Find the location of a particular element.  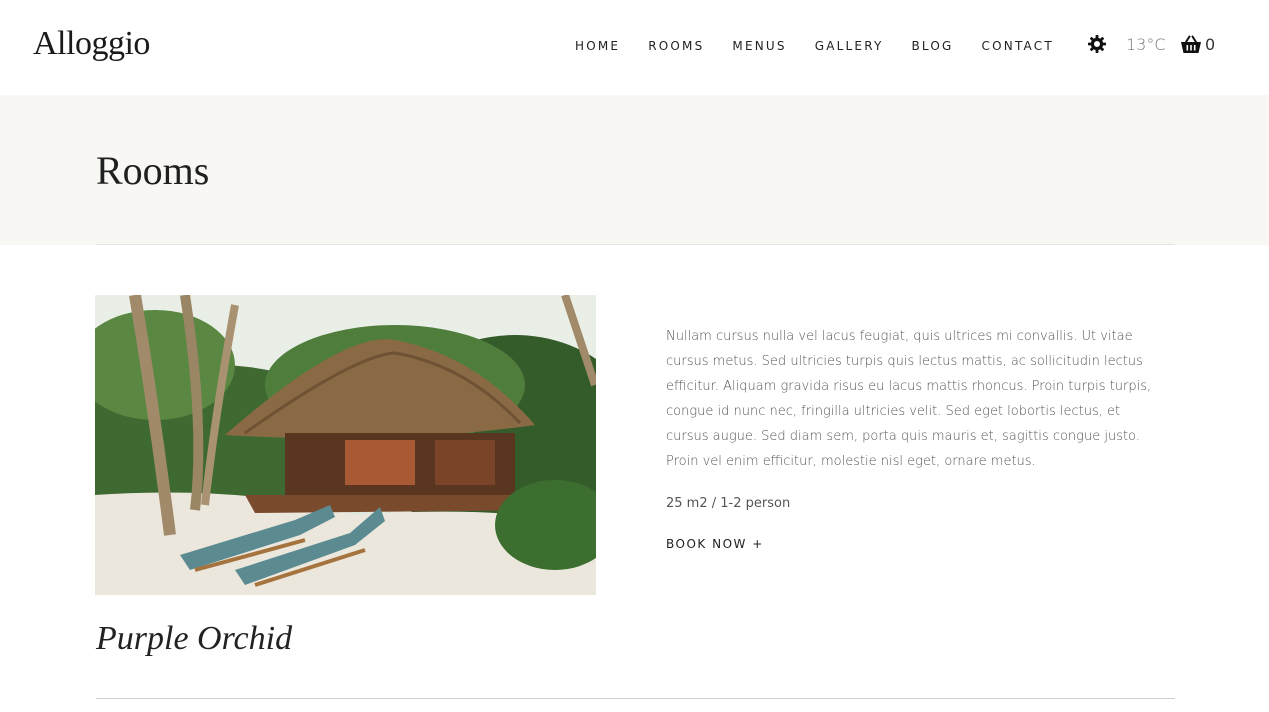

main-nav: HOME ROOMS MENUS GALLERY BLOG CONTACT is located at coordinates (814, 46).